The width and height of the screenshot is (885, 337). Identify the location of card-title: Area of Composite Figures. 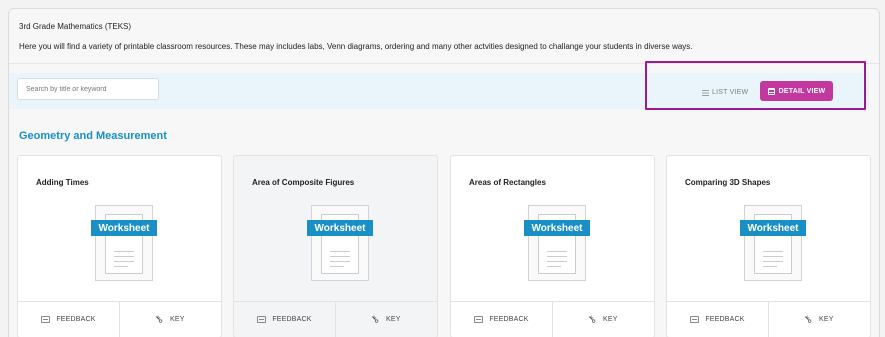
(303, 182).